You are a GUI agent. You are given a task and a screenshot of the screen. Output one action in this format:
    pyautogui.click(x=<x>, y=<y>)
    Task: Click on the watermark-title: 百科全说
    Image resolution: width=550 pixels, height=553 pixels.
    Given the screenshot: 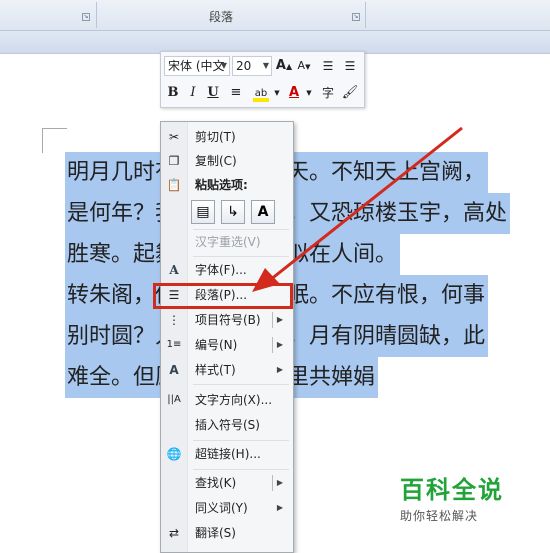 What is the action you would take?
    pyautogui.click(x=452, y=490)
    